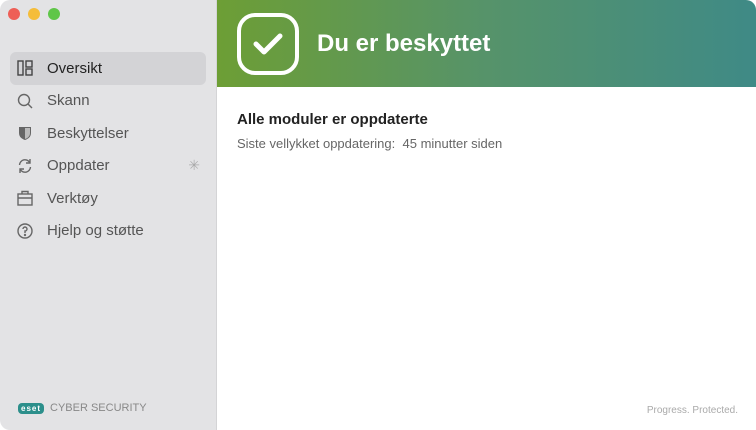 The width and height of the screenshot is (756, 430). Describe the element at coordinates (332, 119) in the screenshot. I see `modules-status-title: Alle moduler er oppdaterte` at that location.